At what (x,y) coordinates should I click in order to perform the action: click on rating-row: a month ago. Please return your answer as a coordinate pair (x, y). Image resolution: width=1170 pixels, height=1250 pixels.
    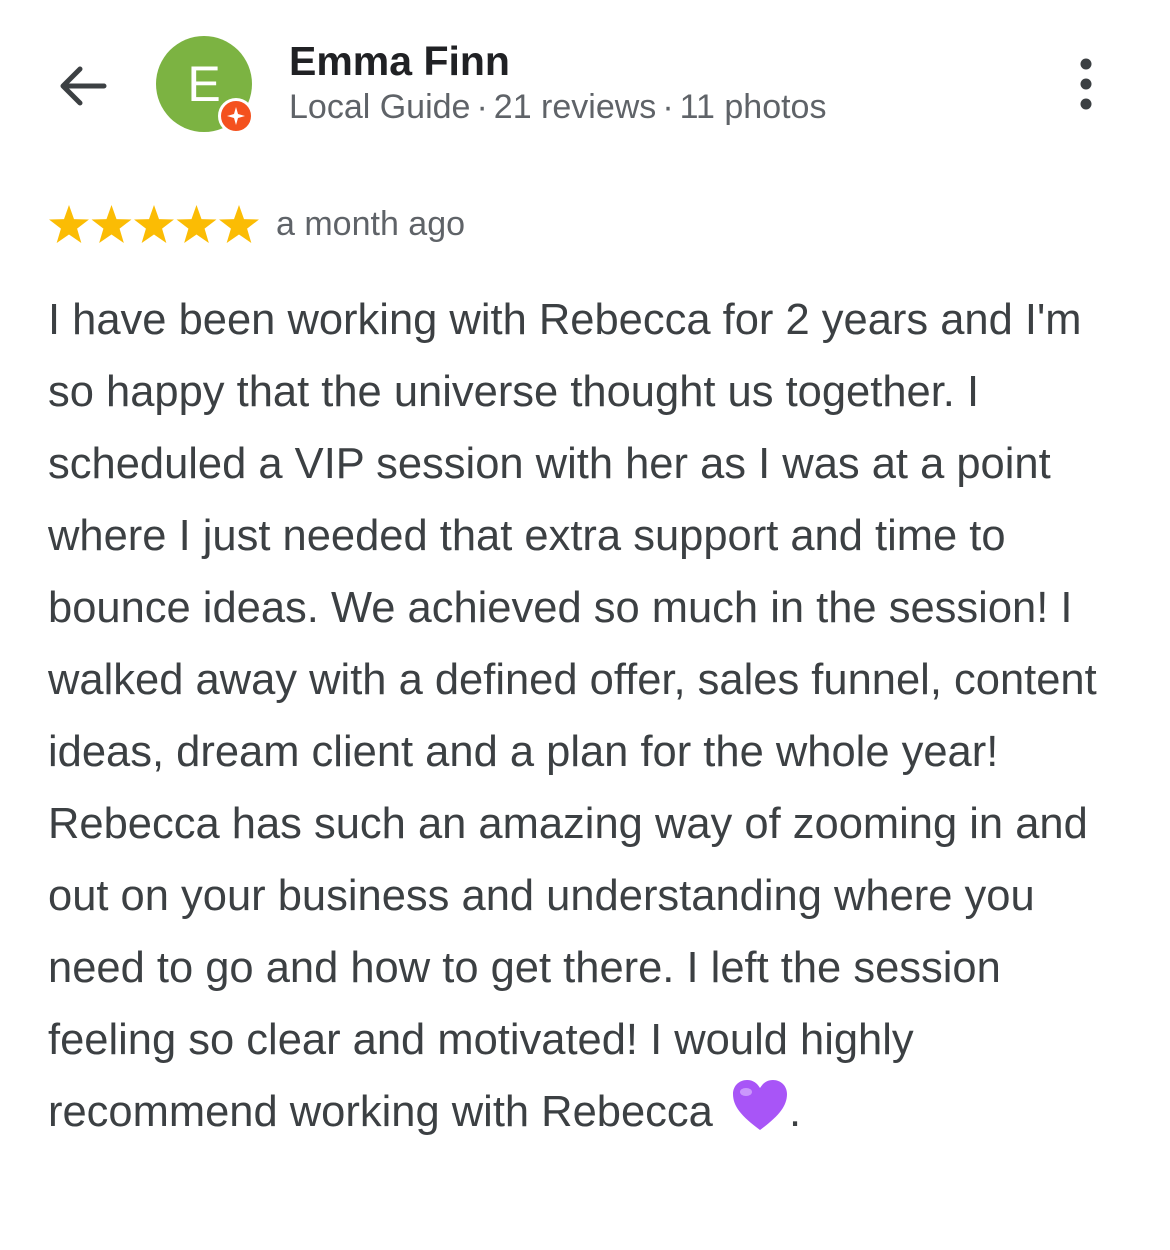
    Looking at the image, I should click on (398, 225).